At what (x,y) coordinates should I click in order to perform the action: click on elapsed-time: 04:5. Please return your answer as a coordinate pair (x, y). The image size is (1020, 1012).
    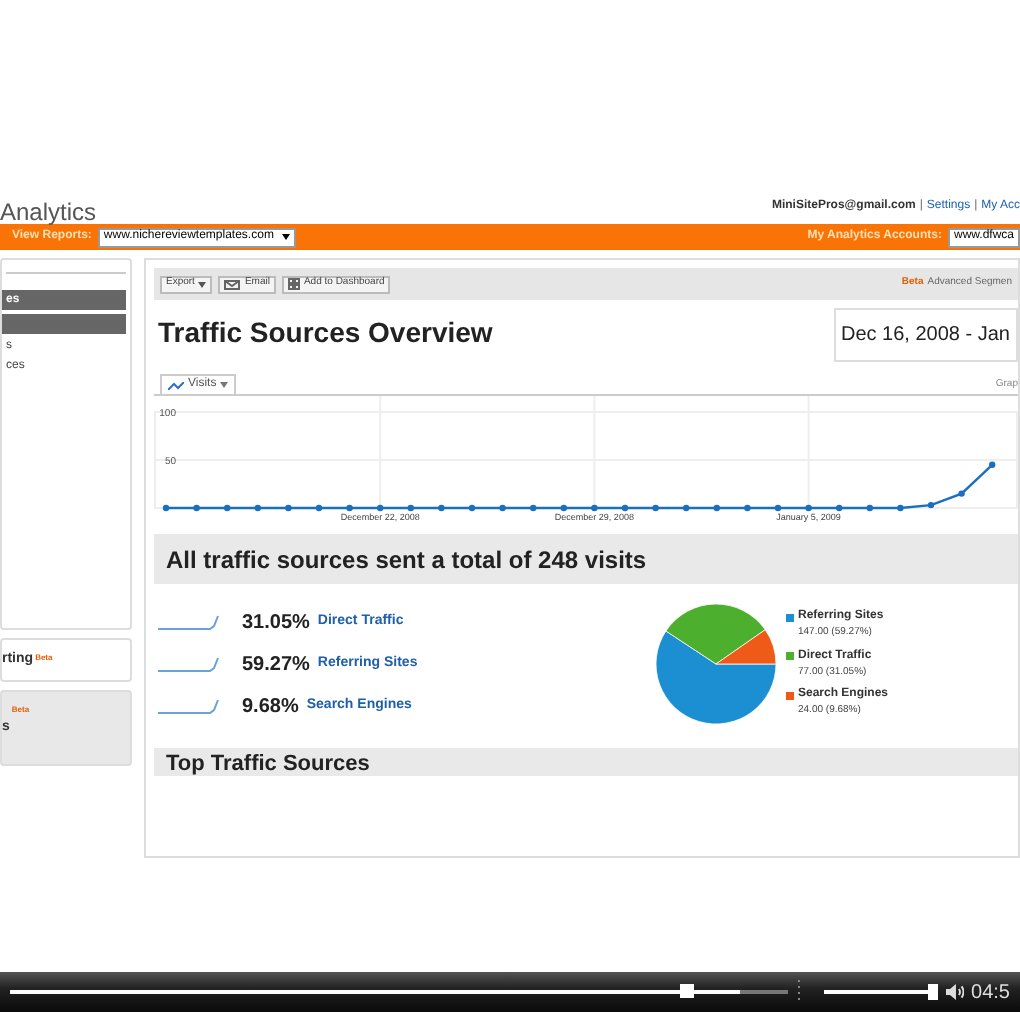
    Looking at the image, I should click on (990, 993).